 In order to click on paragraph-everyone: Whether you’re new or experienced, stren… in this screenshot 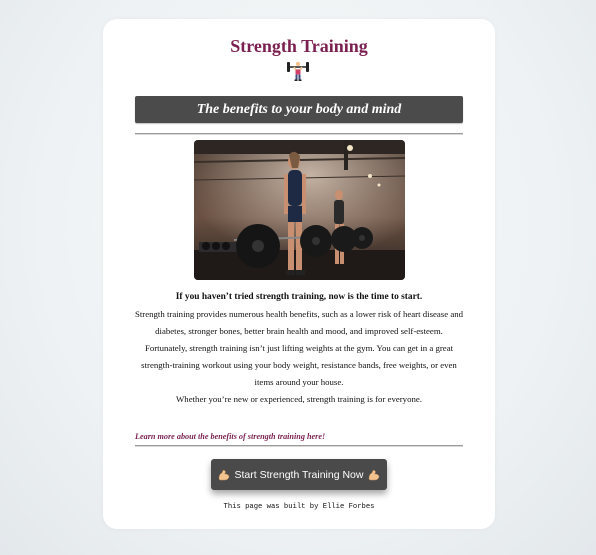, I will do `click(299, 399)`.